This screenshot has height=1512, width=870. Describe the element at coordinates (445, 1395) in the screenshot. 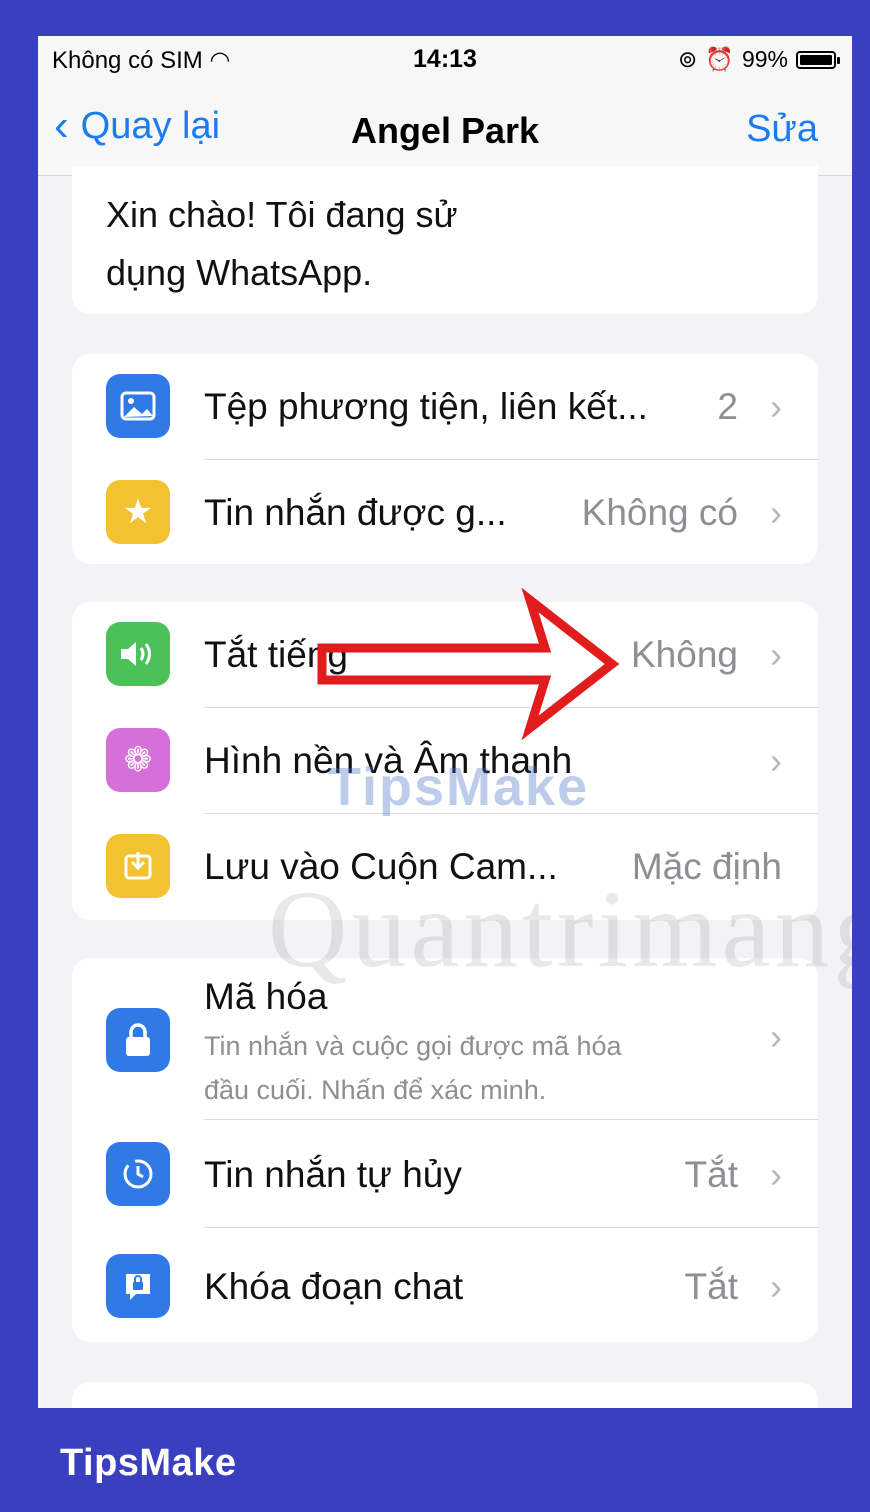

I see `next-group-card` at that location.